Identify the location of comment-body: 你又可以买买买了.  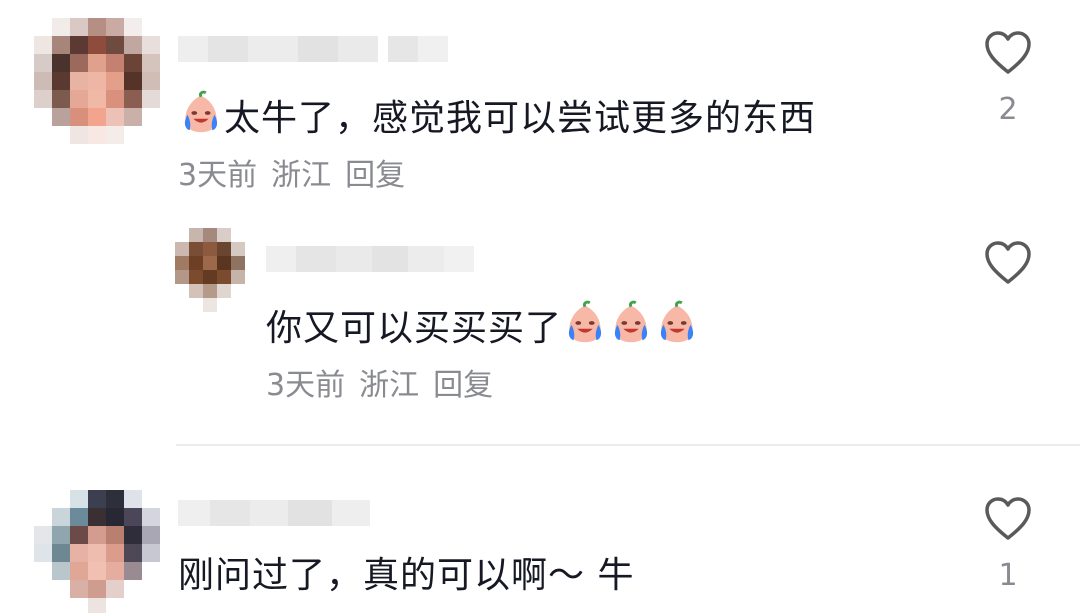
(414, 328).